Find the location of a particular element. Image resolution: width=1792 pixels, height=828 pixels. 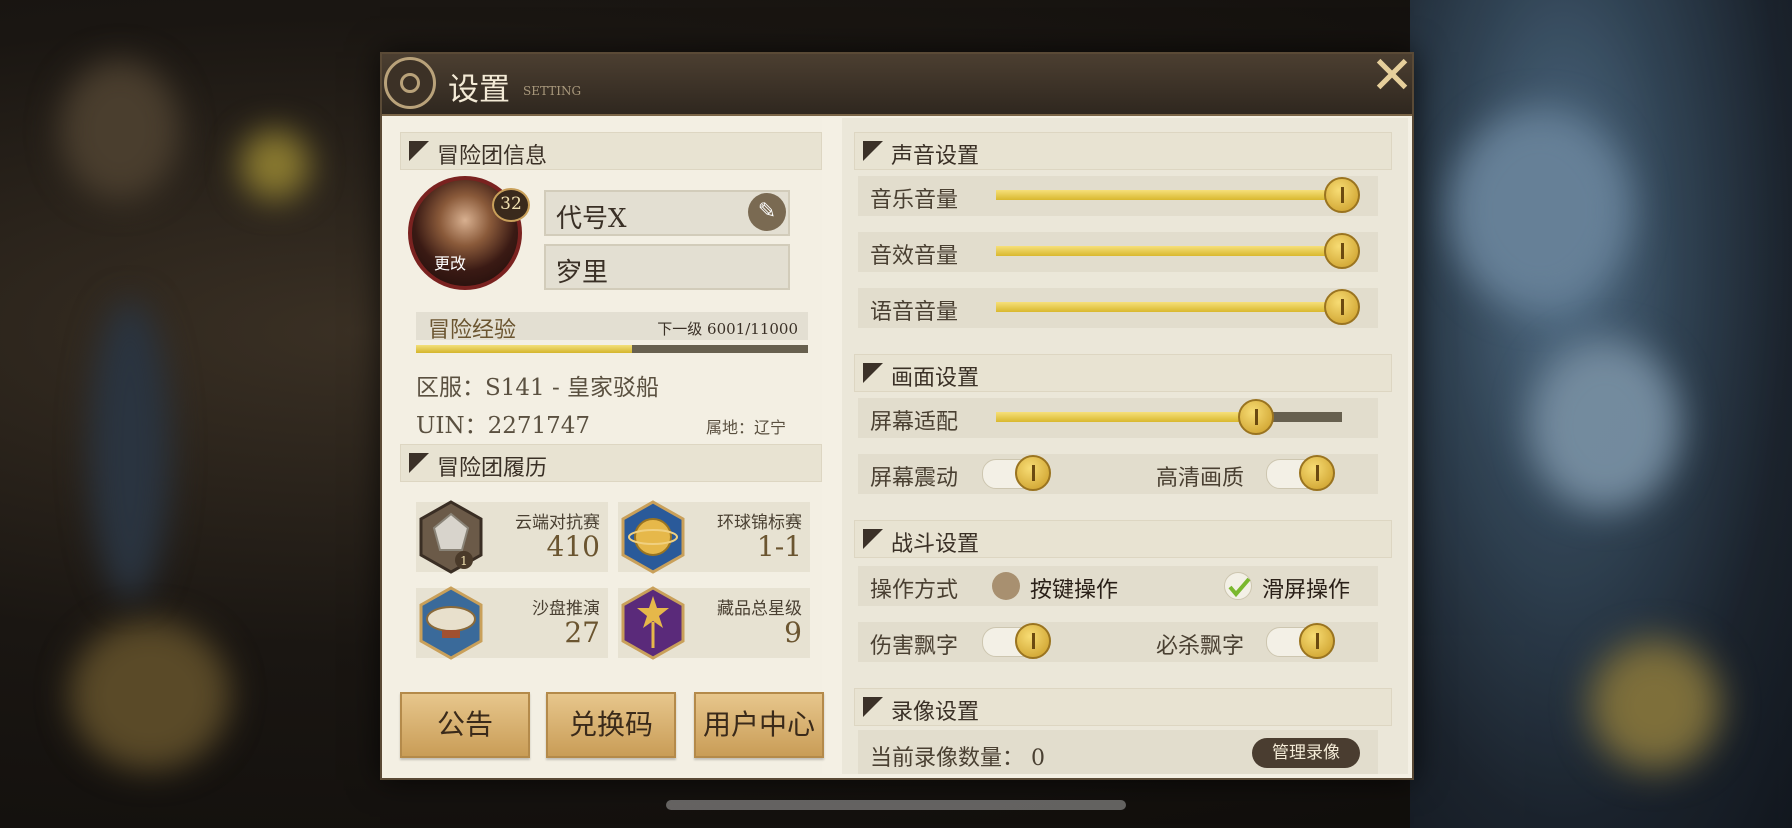

card-global-championship: 环球锦标赛 1-1 is located at coordinates (714, 537).